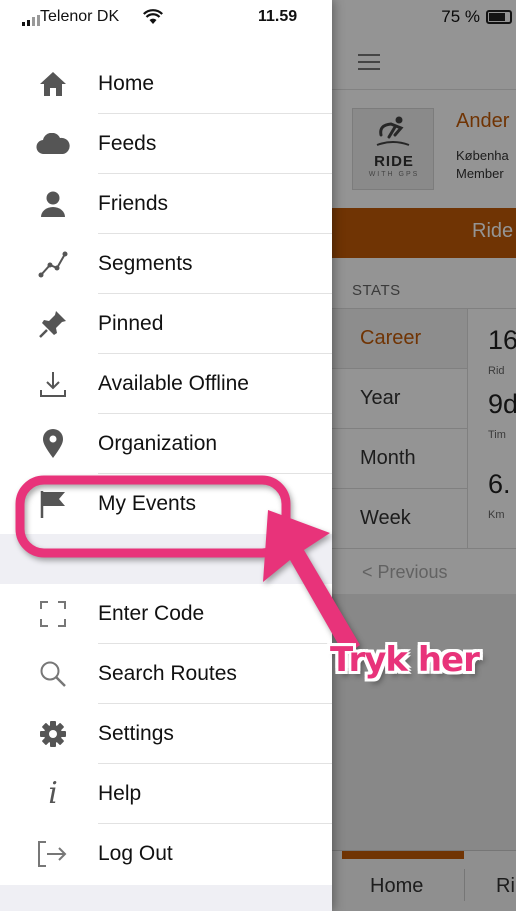  Describe the element at coordinates (131, 323) in the screenshot. I see `menu-label: Pinned` at that location.